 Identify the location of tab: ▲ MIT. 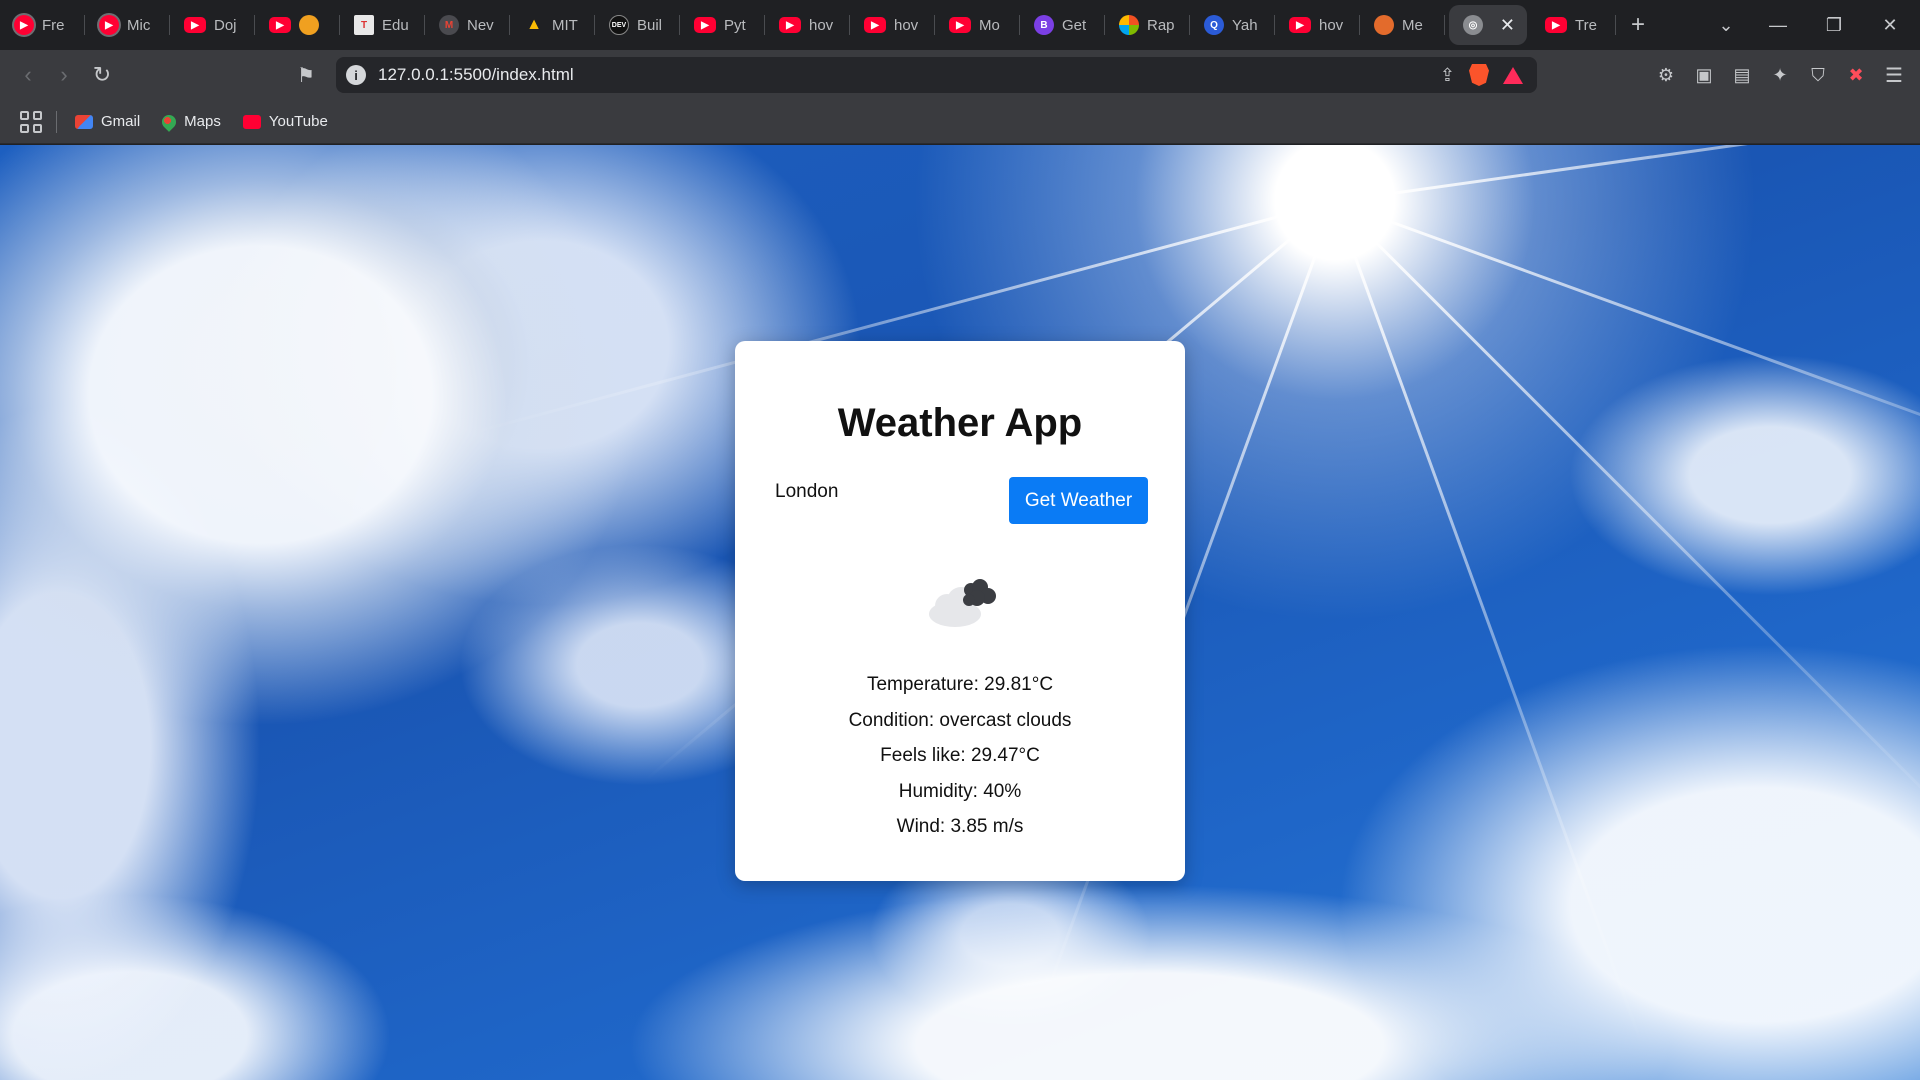
(552, 25).